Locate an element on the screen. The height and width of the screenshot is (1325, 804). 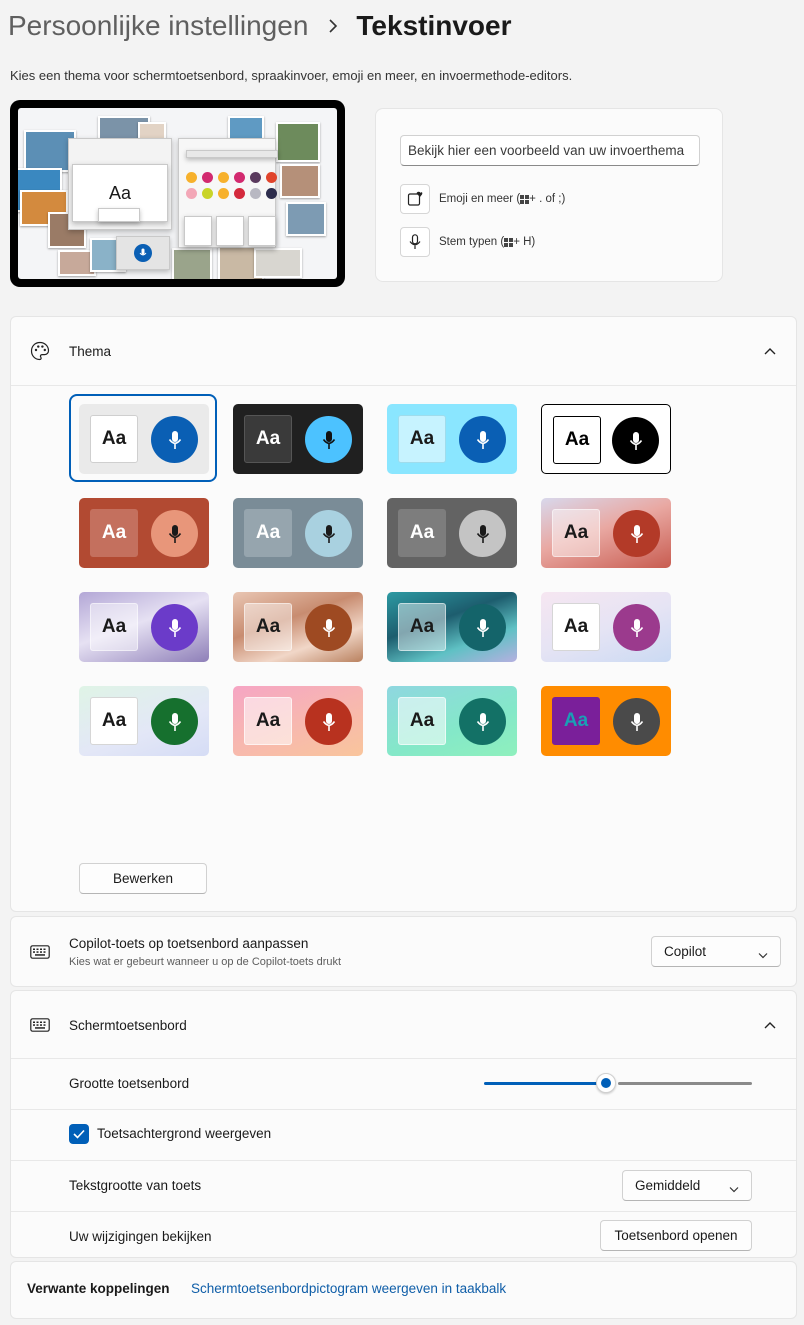
theme-option-7: Aa is located at coordinates (452, 533).